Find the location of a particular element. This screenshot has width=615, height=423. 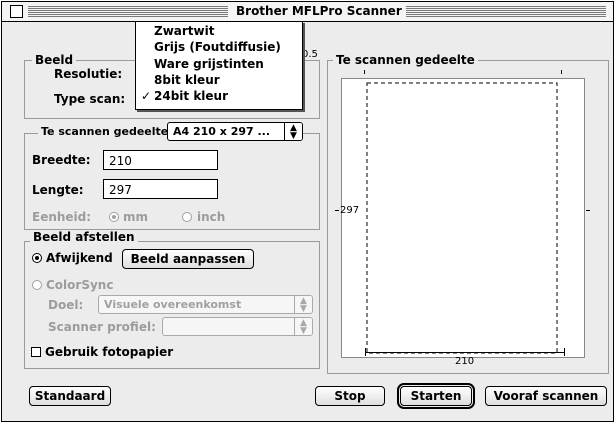

resolution-label: Resolutie: is located at coordinates (88, 74).